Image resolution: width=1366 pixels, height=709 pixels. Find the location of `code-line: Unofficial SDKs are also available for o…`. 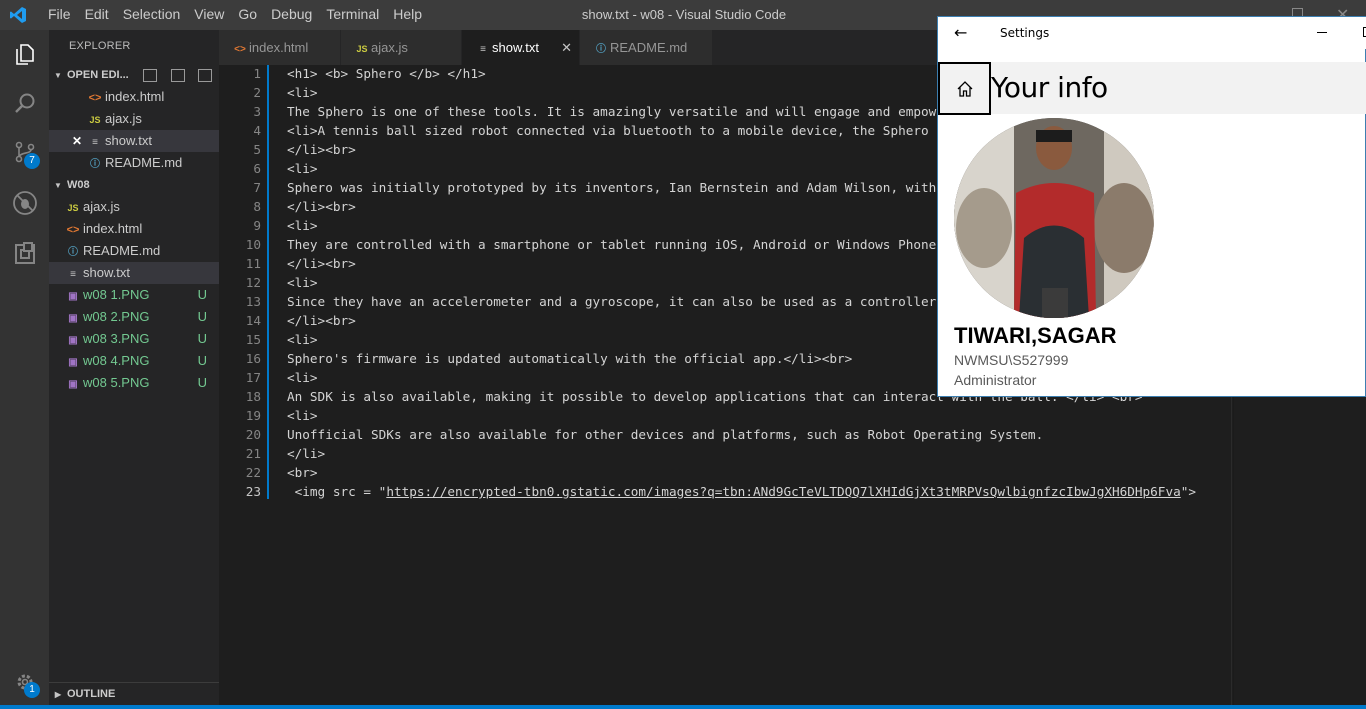

code-line: Unofficial SDKs are also available for o… is located at coordinates (759, 434).